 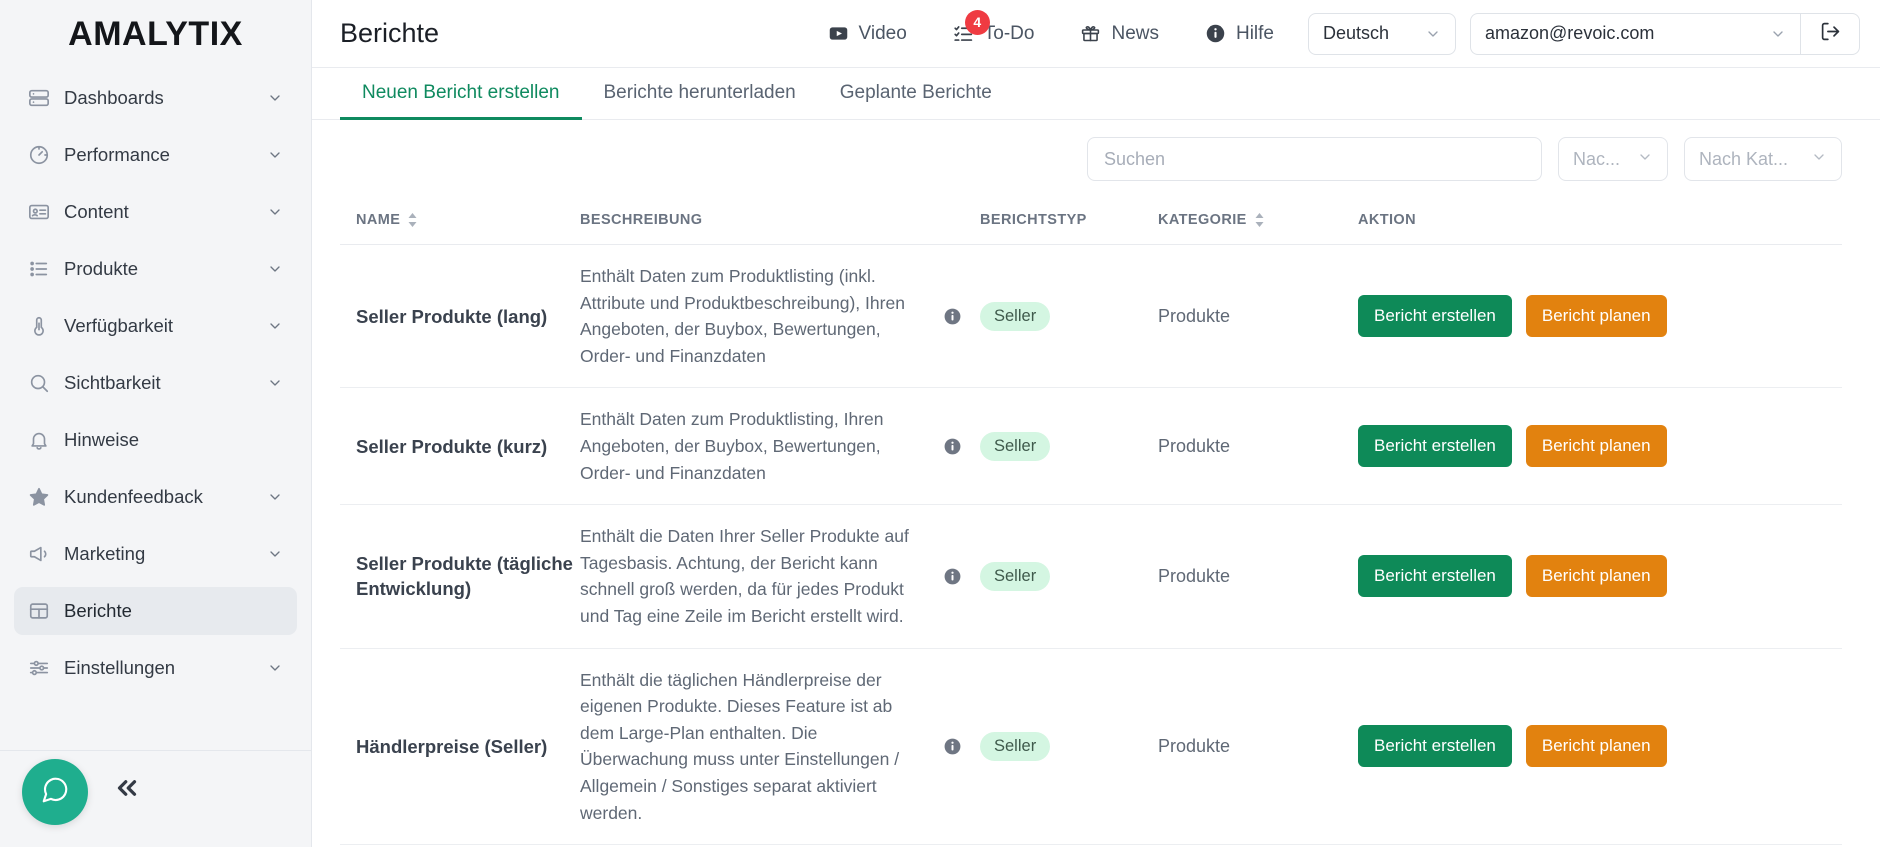 What do you see at coordinates (1635, 33) in the screenshot?
I see `account-selector: amazon@revoic.com` at bounding box center [1635, 33].